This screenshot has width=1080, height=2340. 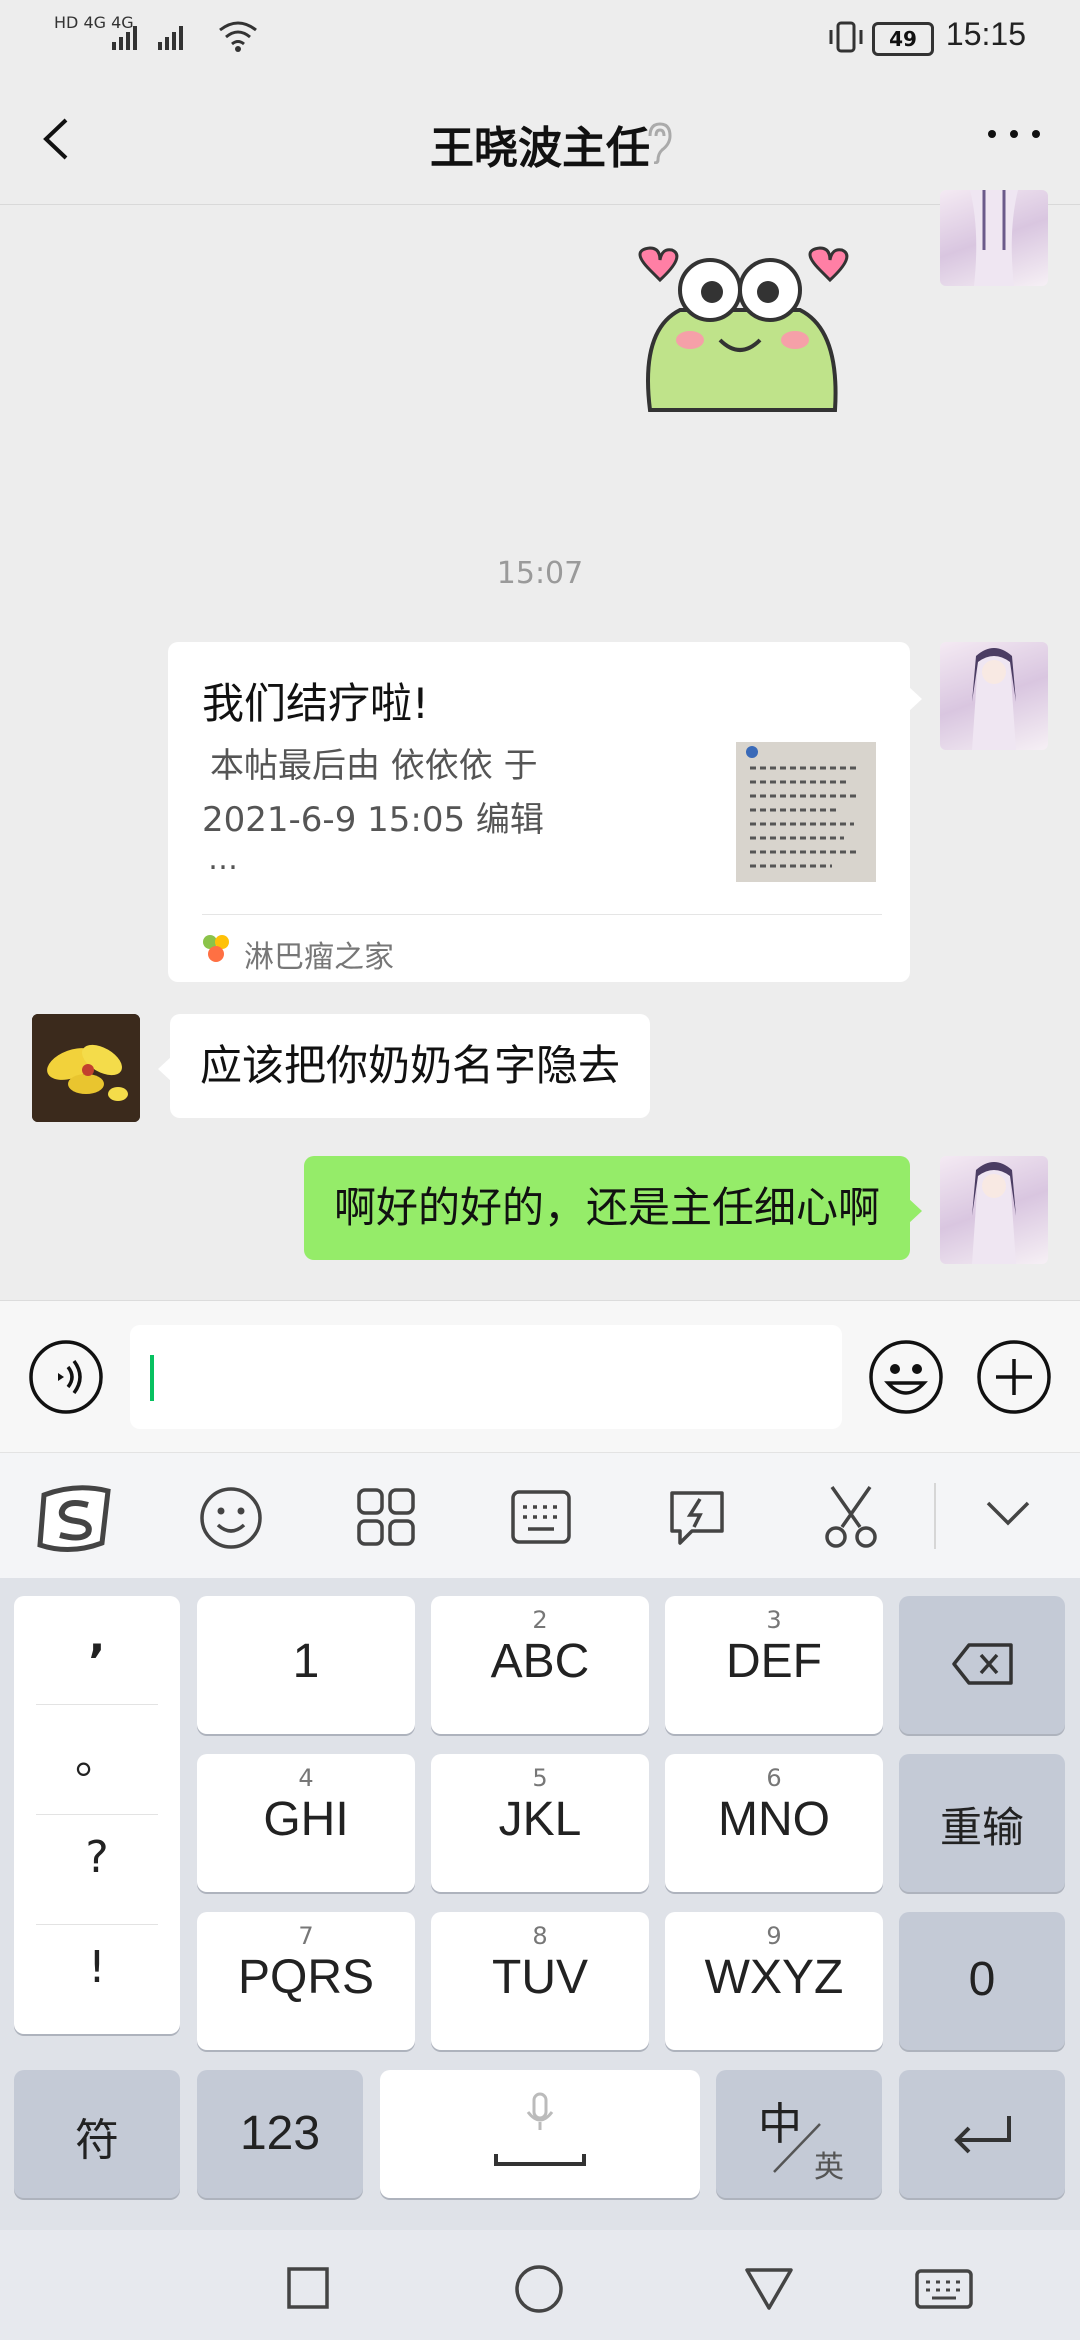 I want to click on wifi-icon, so click(x=238, y=36).